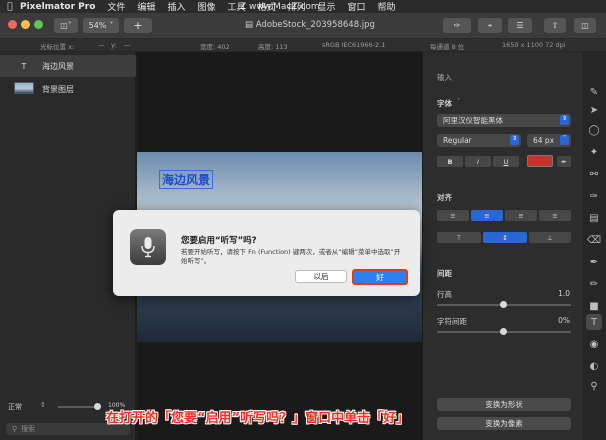  Describe the element at coordinates (504, 404) in the screenshot. I see `convert-to-shape-button: 变换为形状` at that location.